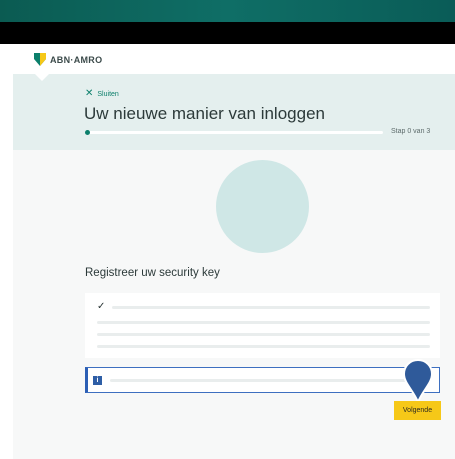  I want to click on info-placeholder-line, so click(270, 380).